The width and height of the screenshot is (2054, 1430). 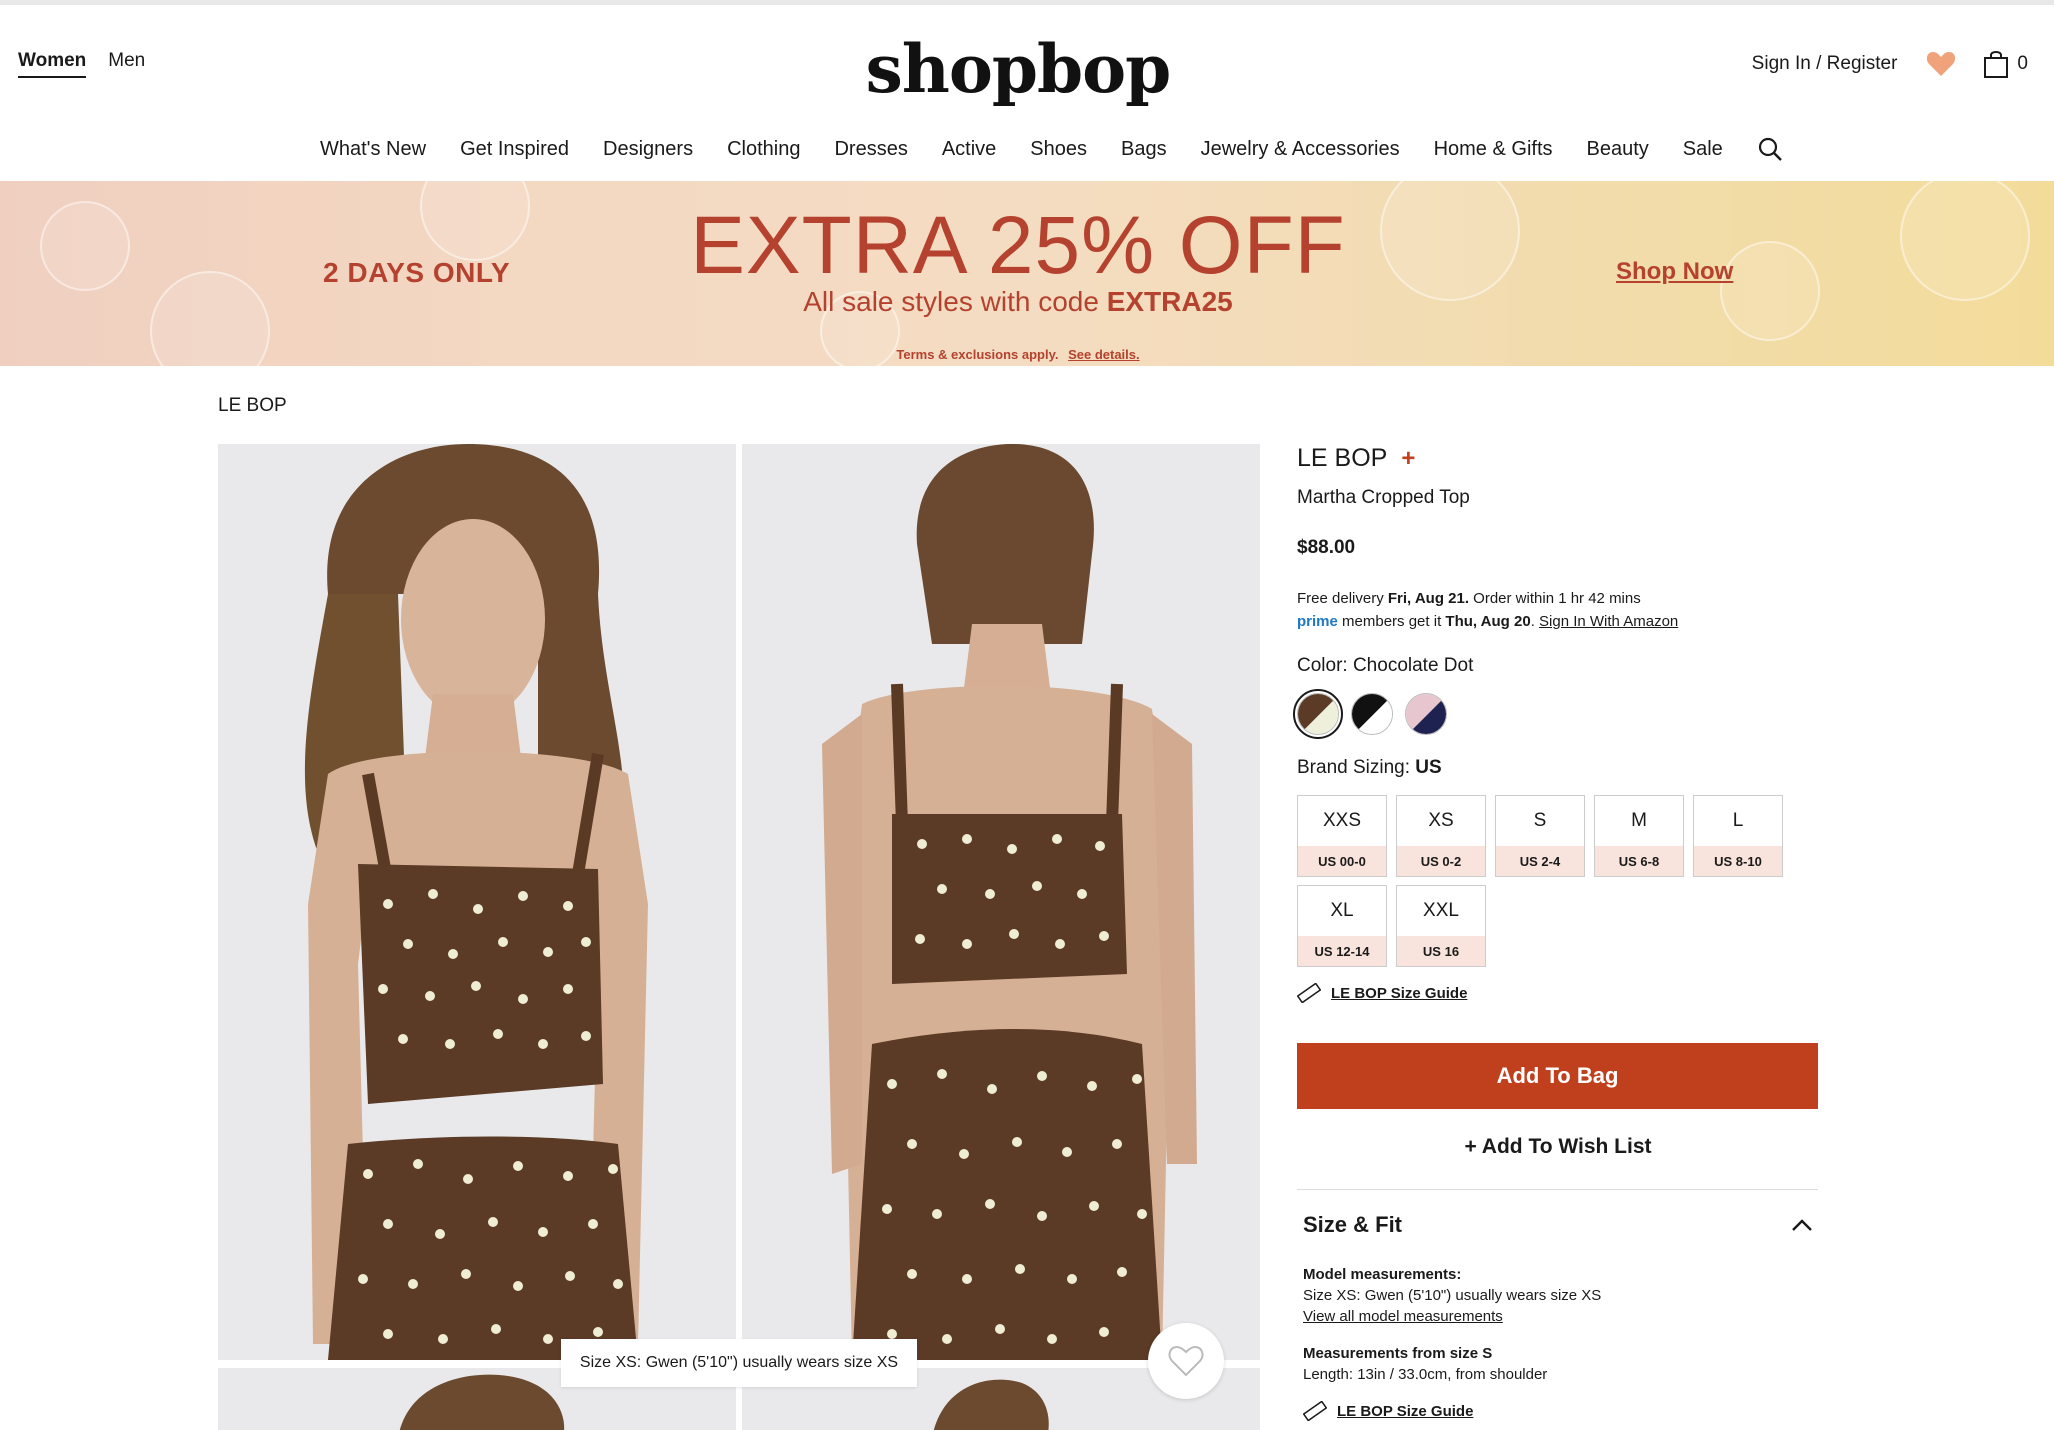 What do you see at coordinates (1770, 149) in the screenshot?
I see `search-icon` at bounding box center [1770, 149].